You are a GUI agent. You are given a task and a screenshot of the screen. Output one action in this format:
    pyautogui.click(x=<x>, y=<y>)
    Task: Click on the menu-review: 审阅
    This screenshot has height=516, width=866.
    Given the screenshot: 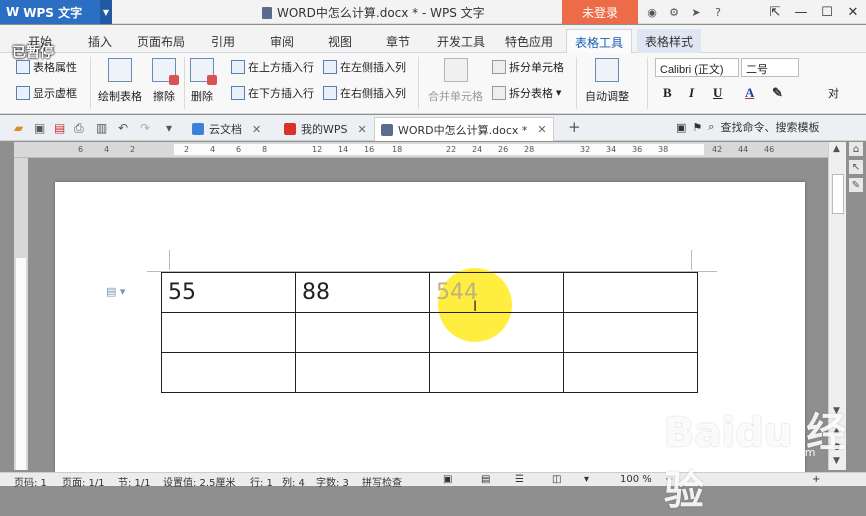 What is the action you would take?
    pyautogui.click(x=282, y=41)
    